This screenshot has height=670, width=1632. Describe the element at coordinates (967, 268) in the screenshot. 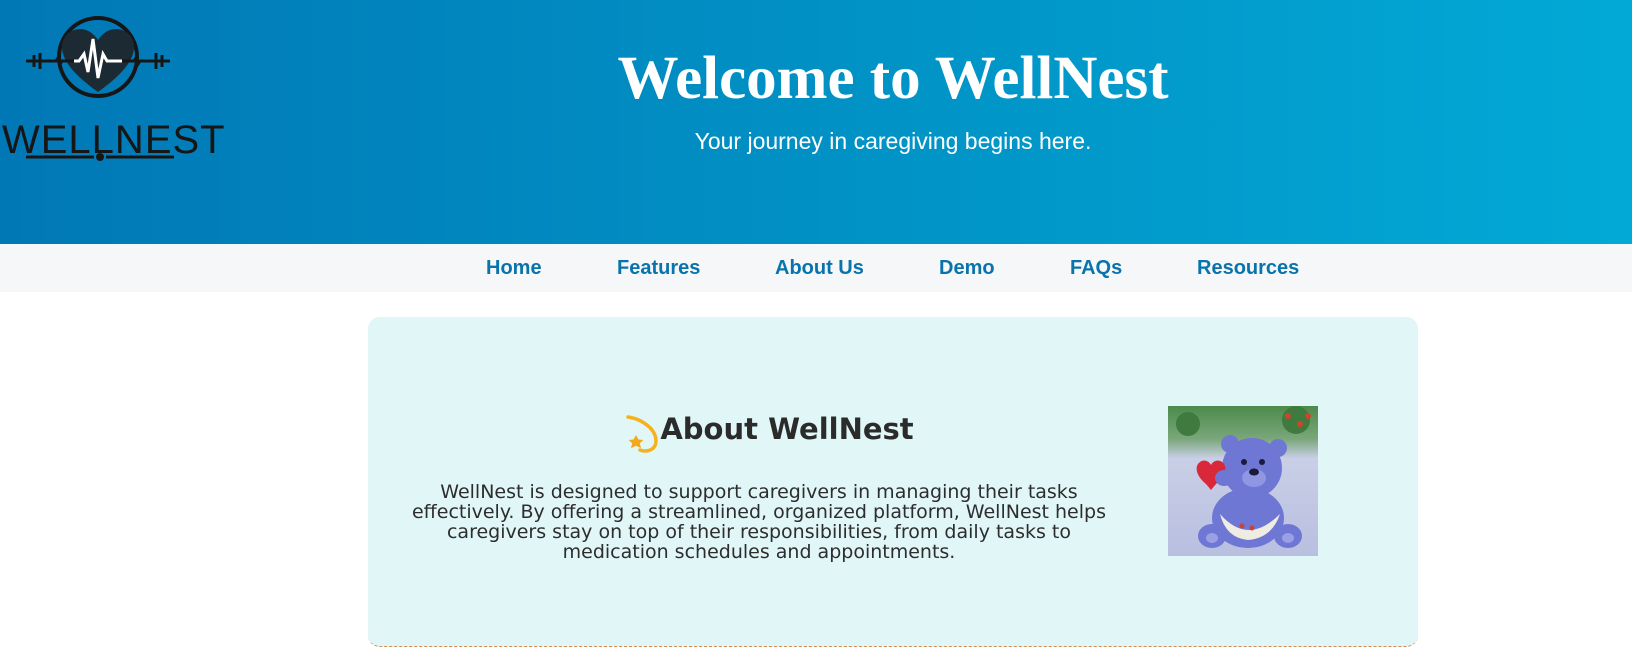

I see `nav-item-demo: Demo` at that location.